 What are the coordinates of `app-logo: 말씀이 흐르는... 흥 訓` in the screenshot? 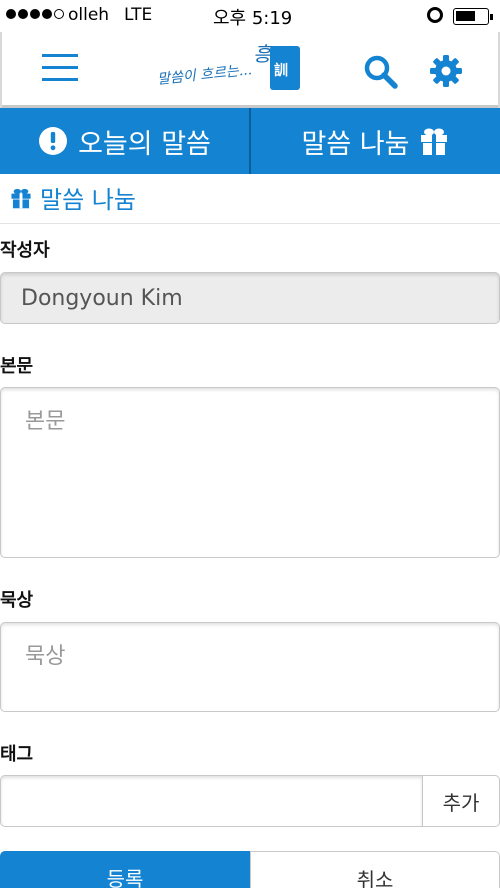 It's located at (232, 70).